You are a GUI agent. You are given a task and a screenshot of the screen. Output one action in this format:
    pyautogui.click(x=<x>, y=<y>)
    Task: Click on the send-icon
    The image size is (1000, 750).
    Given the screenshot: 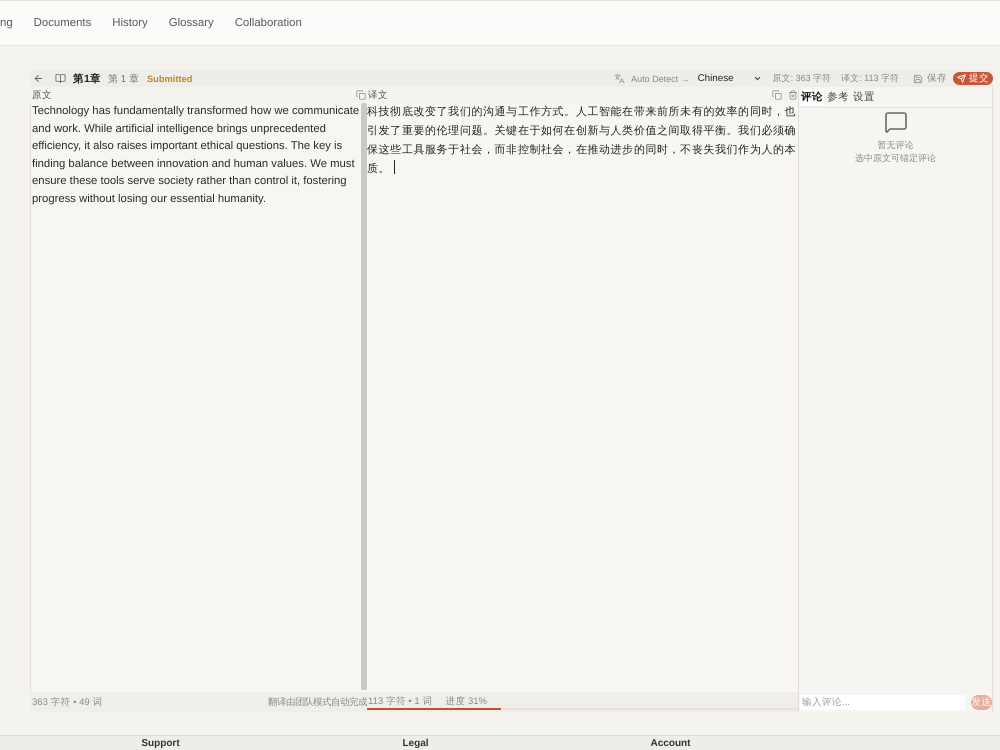 What is the action you would take?
    pyautogui.click(x=961, y=78)
    